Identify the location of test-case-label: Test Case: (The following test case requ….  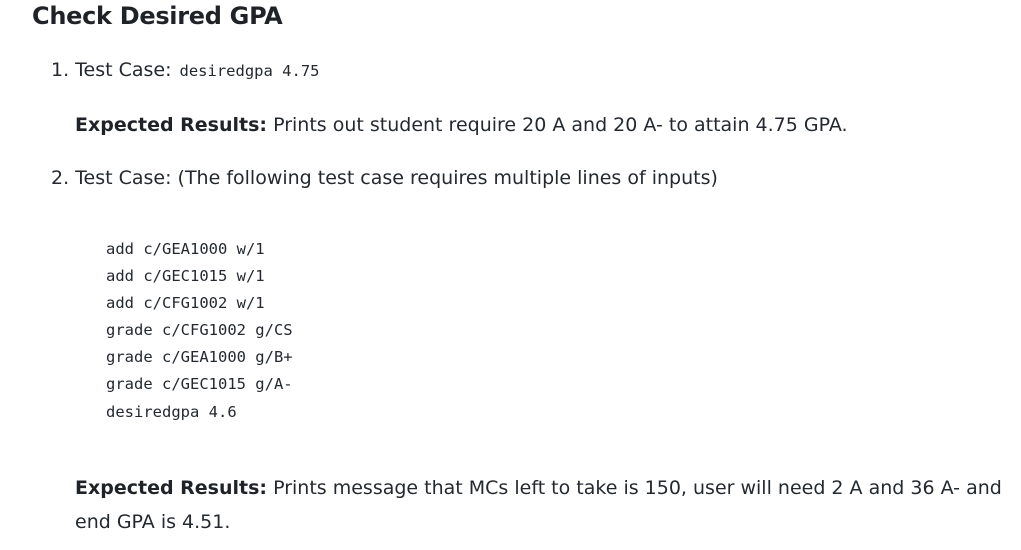
(396, 178).